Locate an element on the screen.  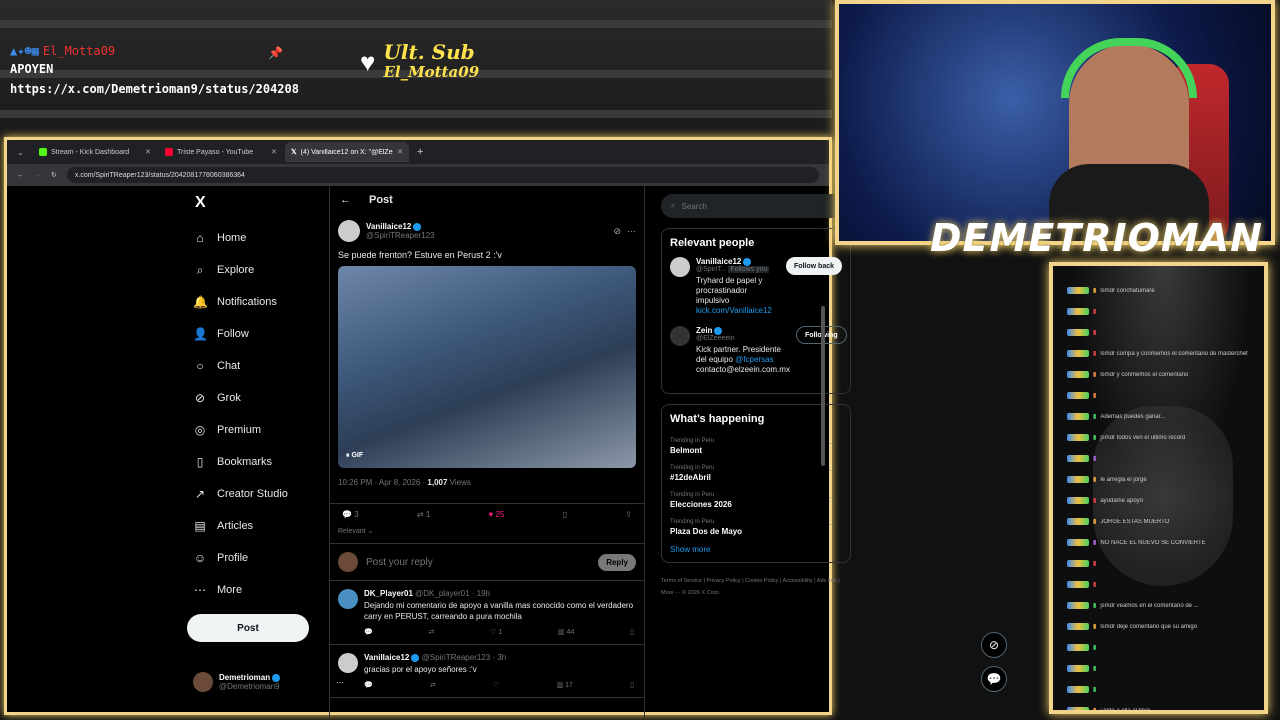
nav-item-profile: ☺ Profile is located at coordinates (252, 558).